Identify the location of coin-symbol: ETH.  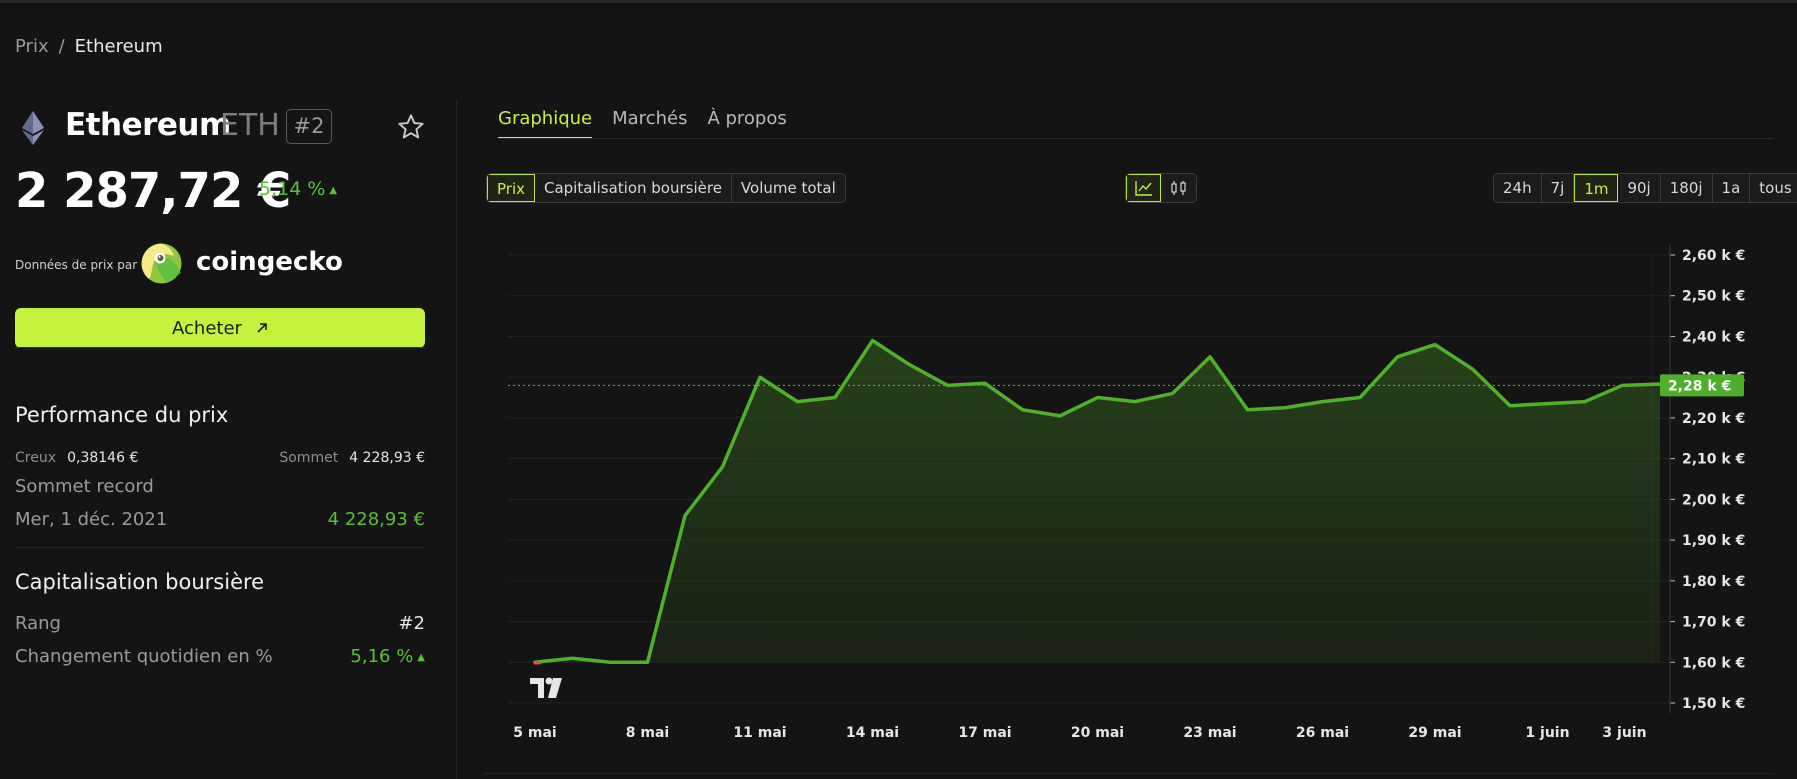
(250, 125).